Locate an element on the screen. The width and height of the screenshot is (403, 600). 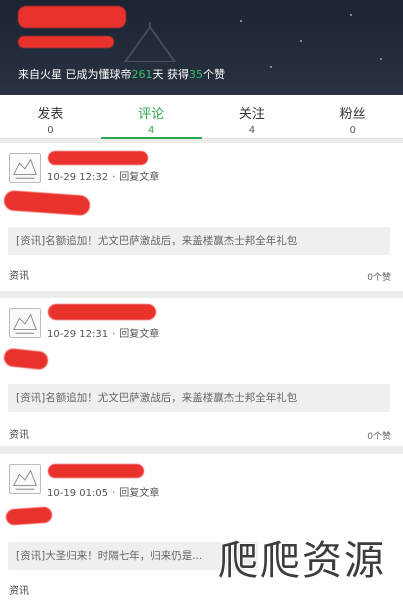
redacted-username is located at coordinates (72, 17).